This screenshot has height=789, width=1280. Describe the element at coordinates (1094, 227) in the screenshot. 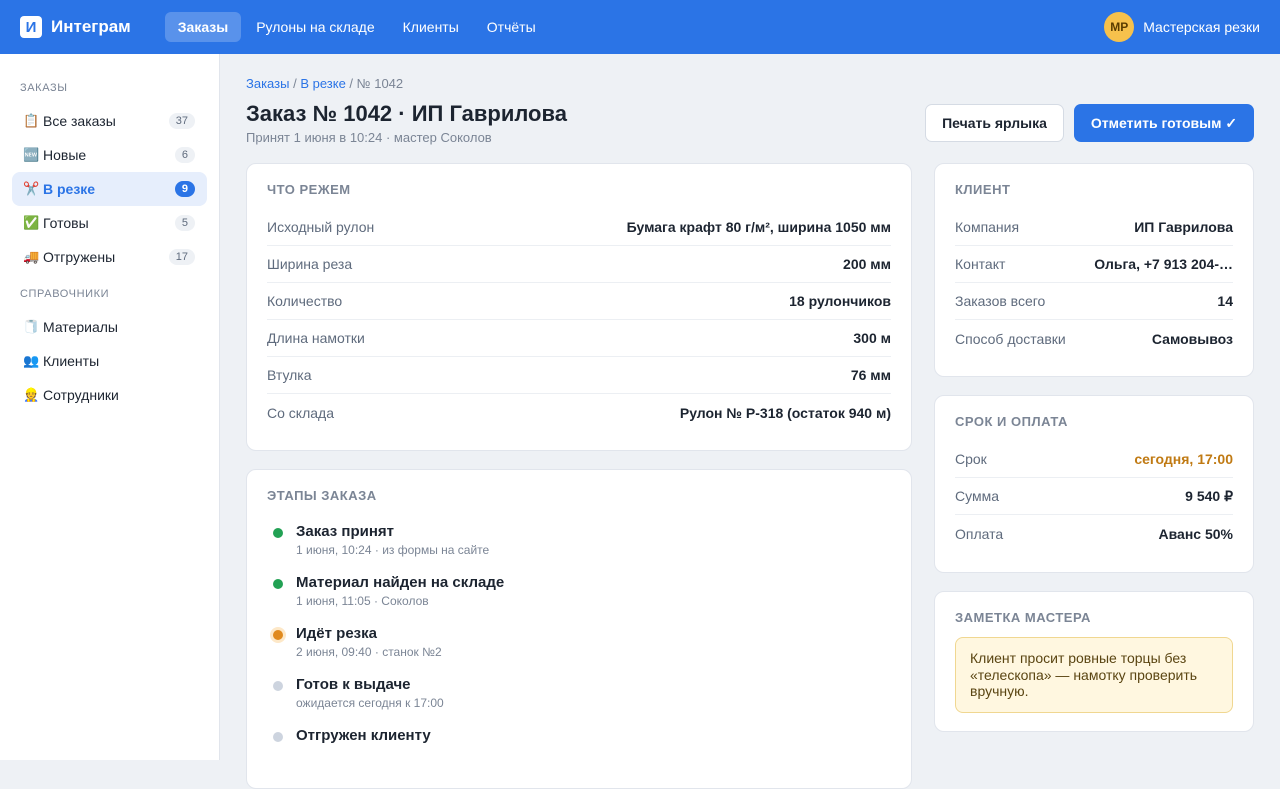

I see `detail-row: Компания ИП Гаврилова` at that location.